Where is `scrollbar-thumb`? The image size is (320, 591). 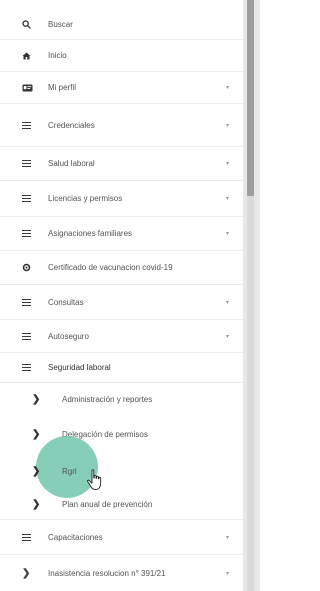
scrollbar-thumb is located at coordinates (250, 98).